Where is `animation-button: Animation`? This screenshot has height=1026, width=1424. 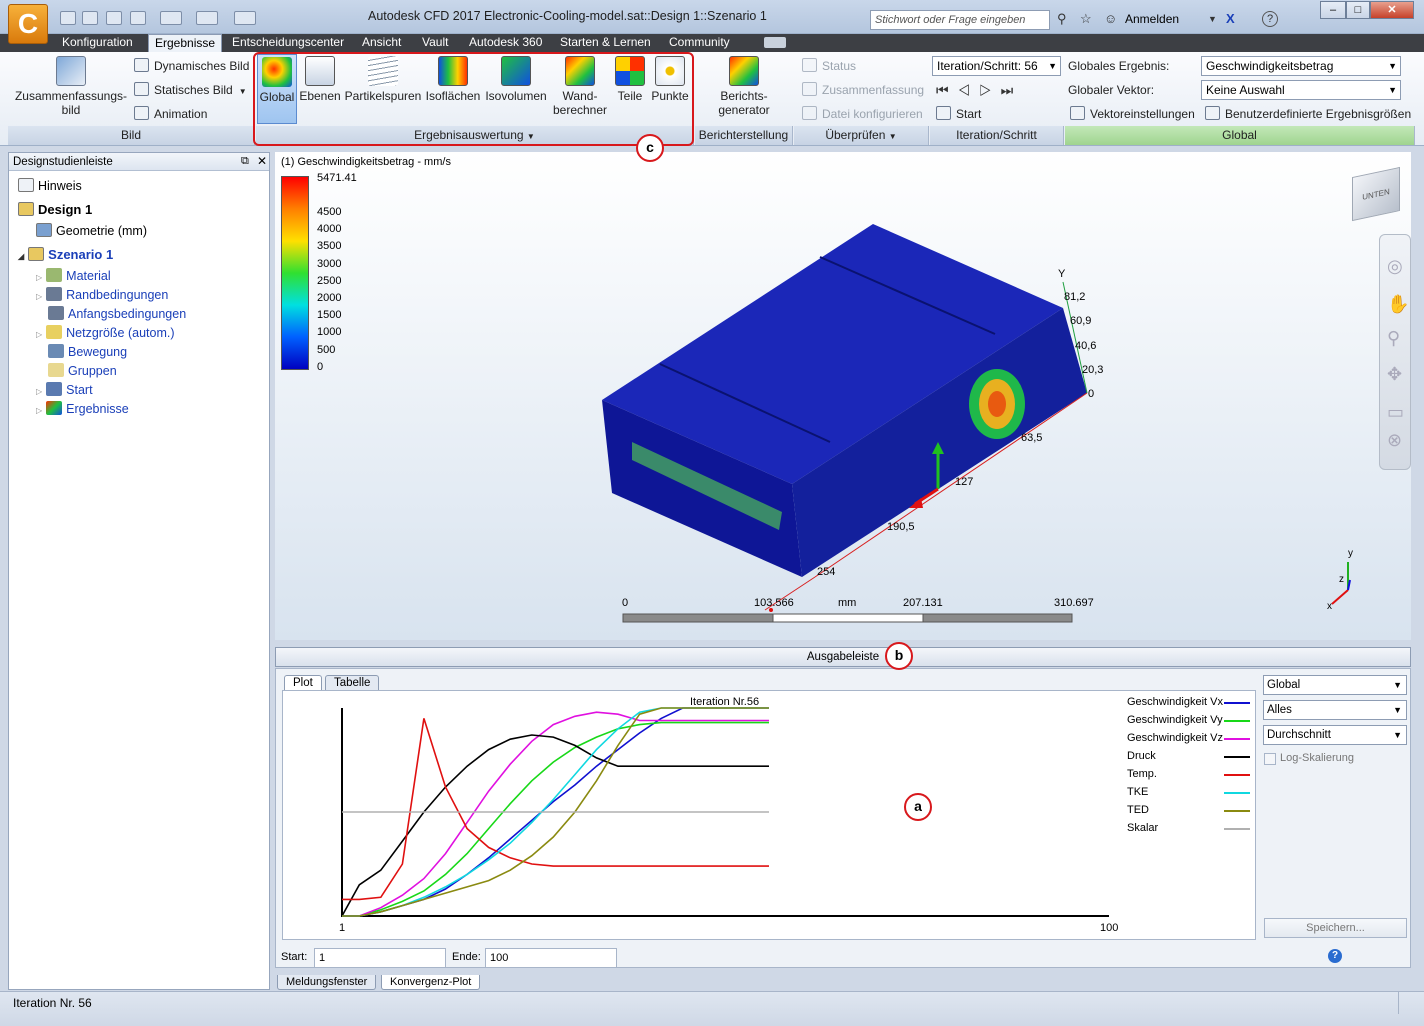 animation-button: Animation is located at coordinates (170, 114).